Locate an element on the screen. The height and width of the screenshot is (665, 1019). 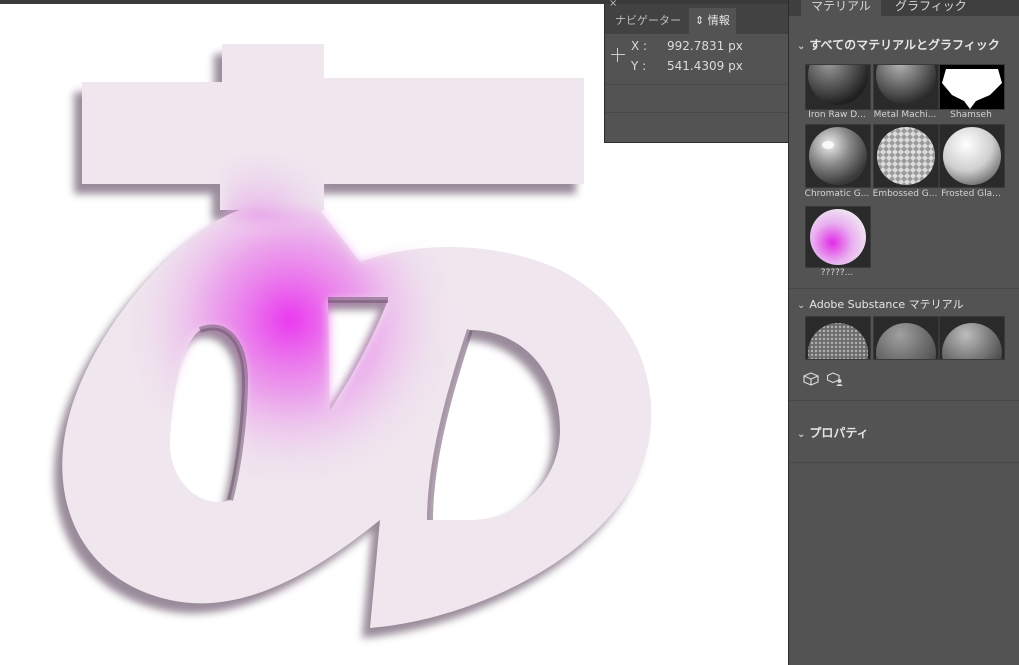
crosshair-icon is located at coordinates (618, 55).